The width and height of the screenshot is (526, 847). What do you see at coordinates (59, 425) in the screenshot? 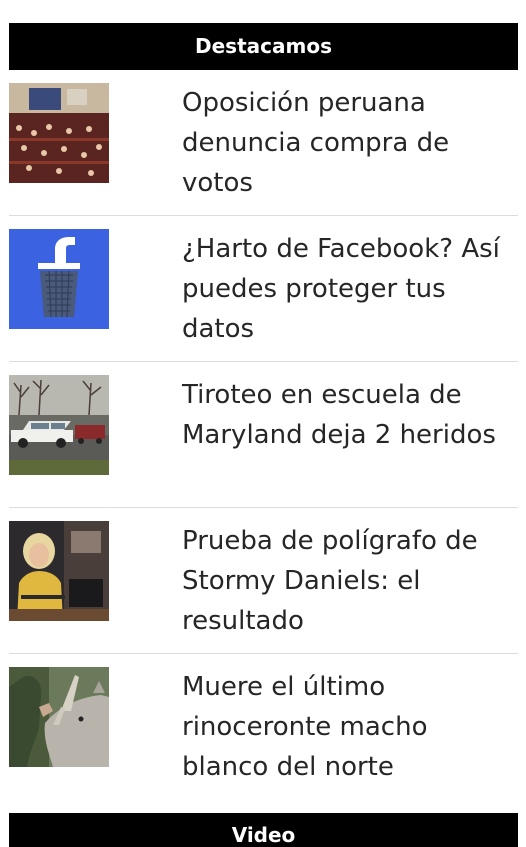
I see `police-car-thumbnail` at bounding box center [59, 425].